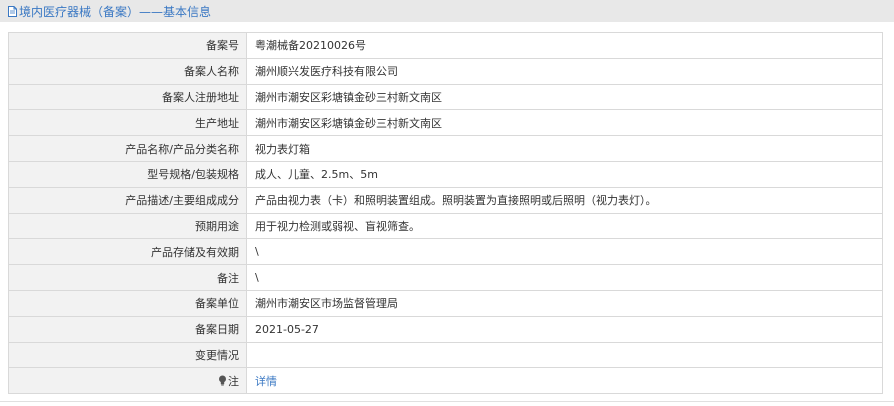 The image size is (894, 406). What do you see at coordinates (127, 277) in the screenshot?
I see `field-label: 备注` at bounding box center [127, 277].